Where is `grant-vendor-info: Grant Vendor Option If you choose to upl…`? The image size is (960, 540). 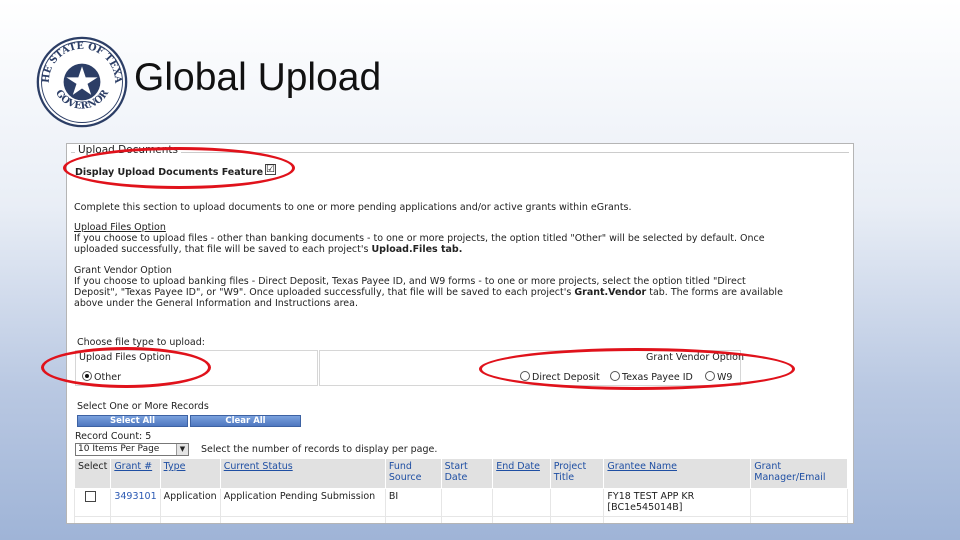
grant-vendor-info: Grant Vendor Option If you choose to upl… is located at coordinates (454, 287).